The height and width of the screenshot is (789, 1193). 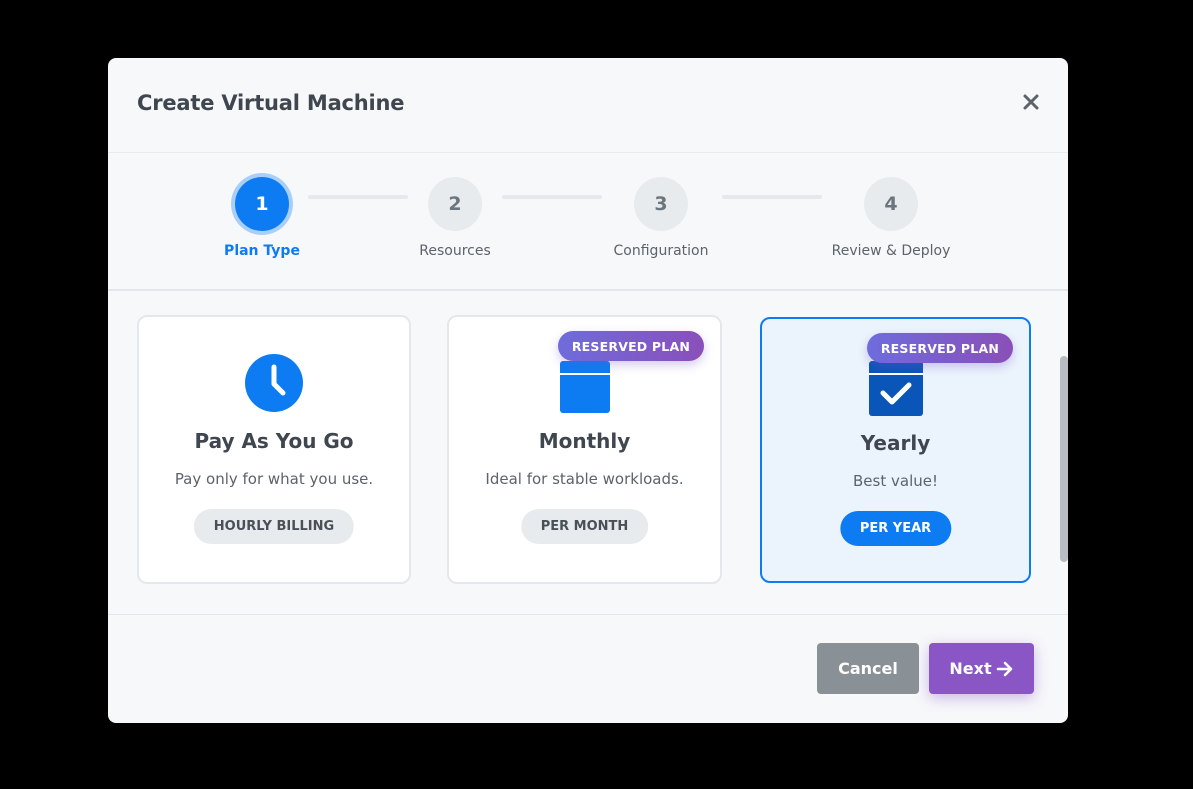 What do you see at coordinates (970, 668) in the screenshot?
I see `next-label: Next` at bounding box center [970, 668].